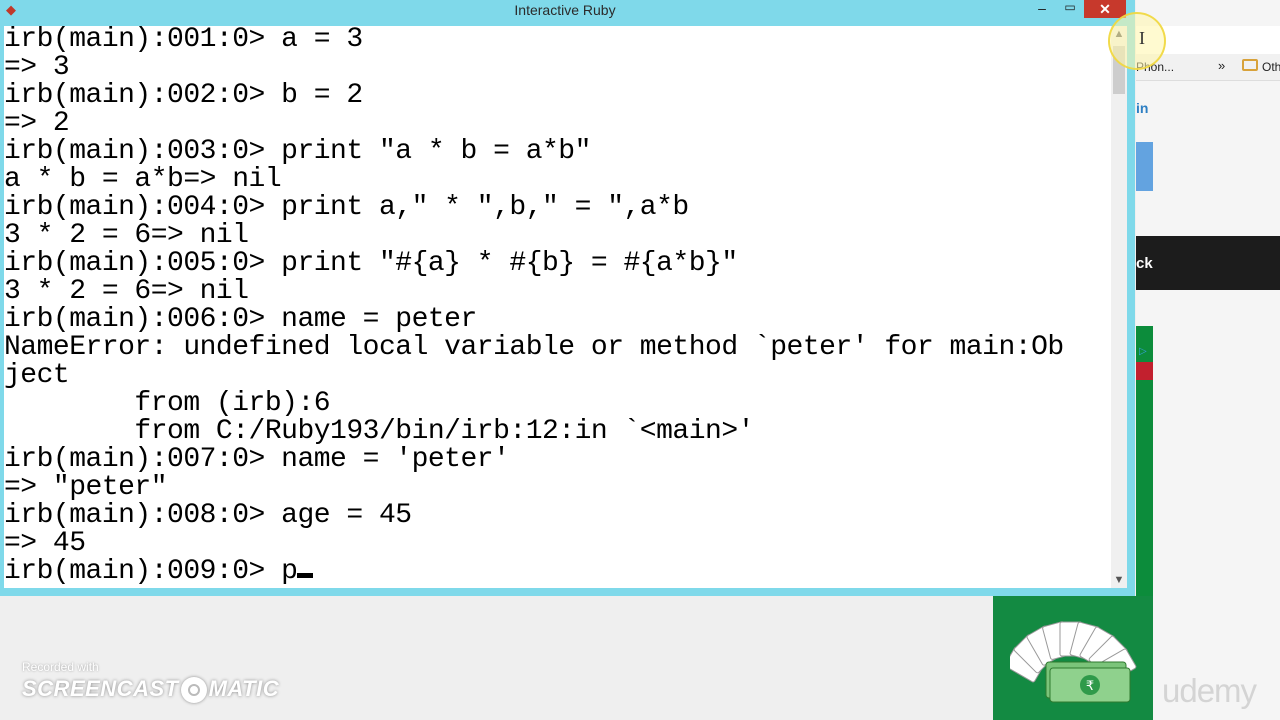 This screenshot has width=1280, height=720. What do you see at coordinates (143, 179) in the screenshot?
I see `console-line: a * b = a*b=> nil` at bounding box center [143, 179].